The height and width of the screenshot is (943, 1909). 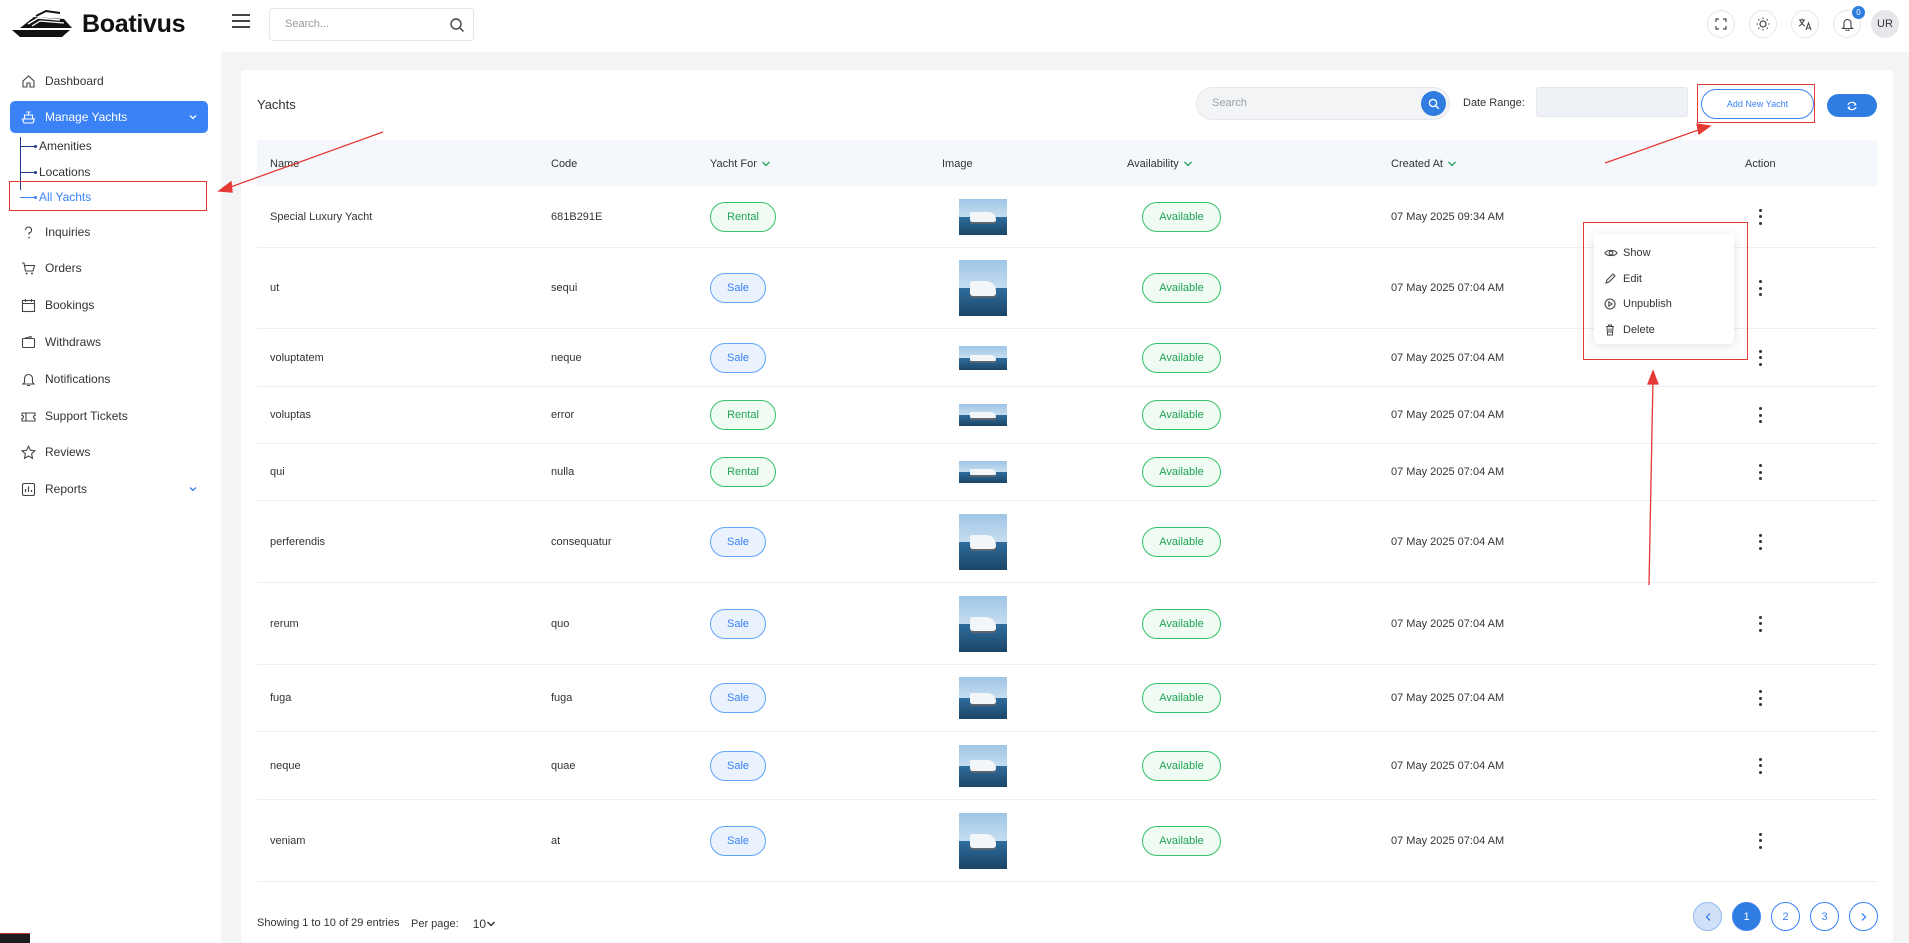 What do you see at coordinates (109, 117) in the screenshot?
I see `sidebar-item-manage-yachts: Manage Yachts` at bounding box center [109, 117].